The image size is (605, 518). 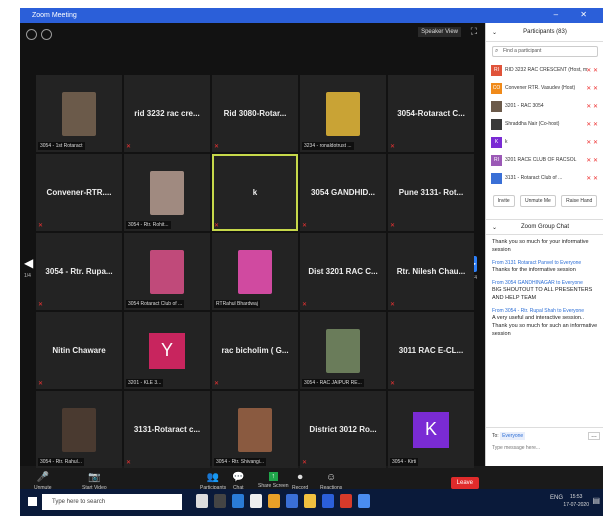 I want to click on file-explorer-icon, so click(x=310, y=501).